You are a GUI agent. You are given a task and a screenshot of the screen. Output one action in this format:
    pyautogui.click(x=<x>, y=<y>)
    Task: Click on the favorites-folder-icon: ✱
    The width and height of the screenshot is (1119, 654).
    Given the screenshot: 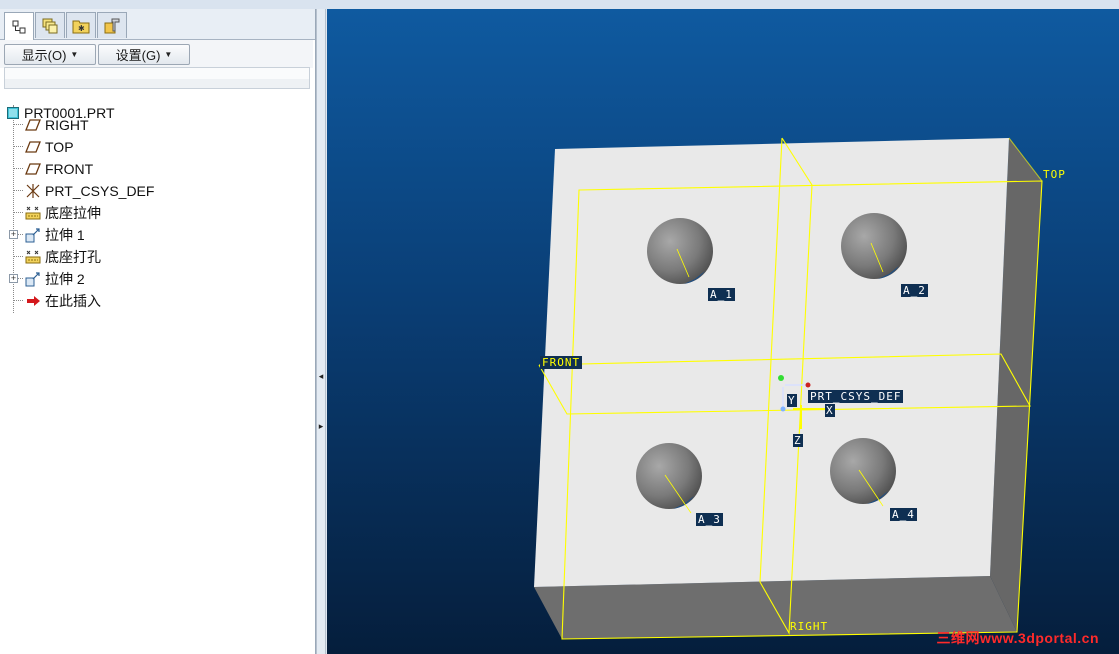 What is the action you would take?
    pyautogui.click(x=81, y=26)
    